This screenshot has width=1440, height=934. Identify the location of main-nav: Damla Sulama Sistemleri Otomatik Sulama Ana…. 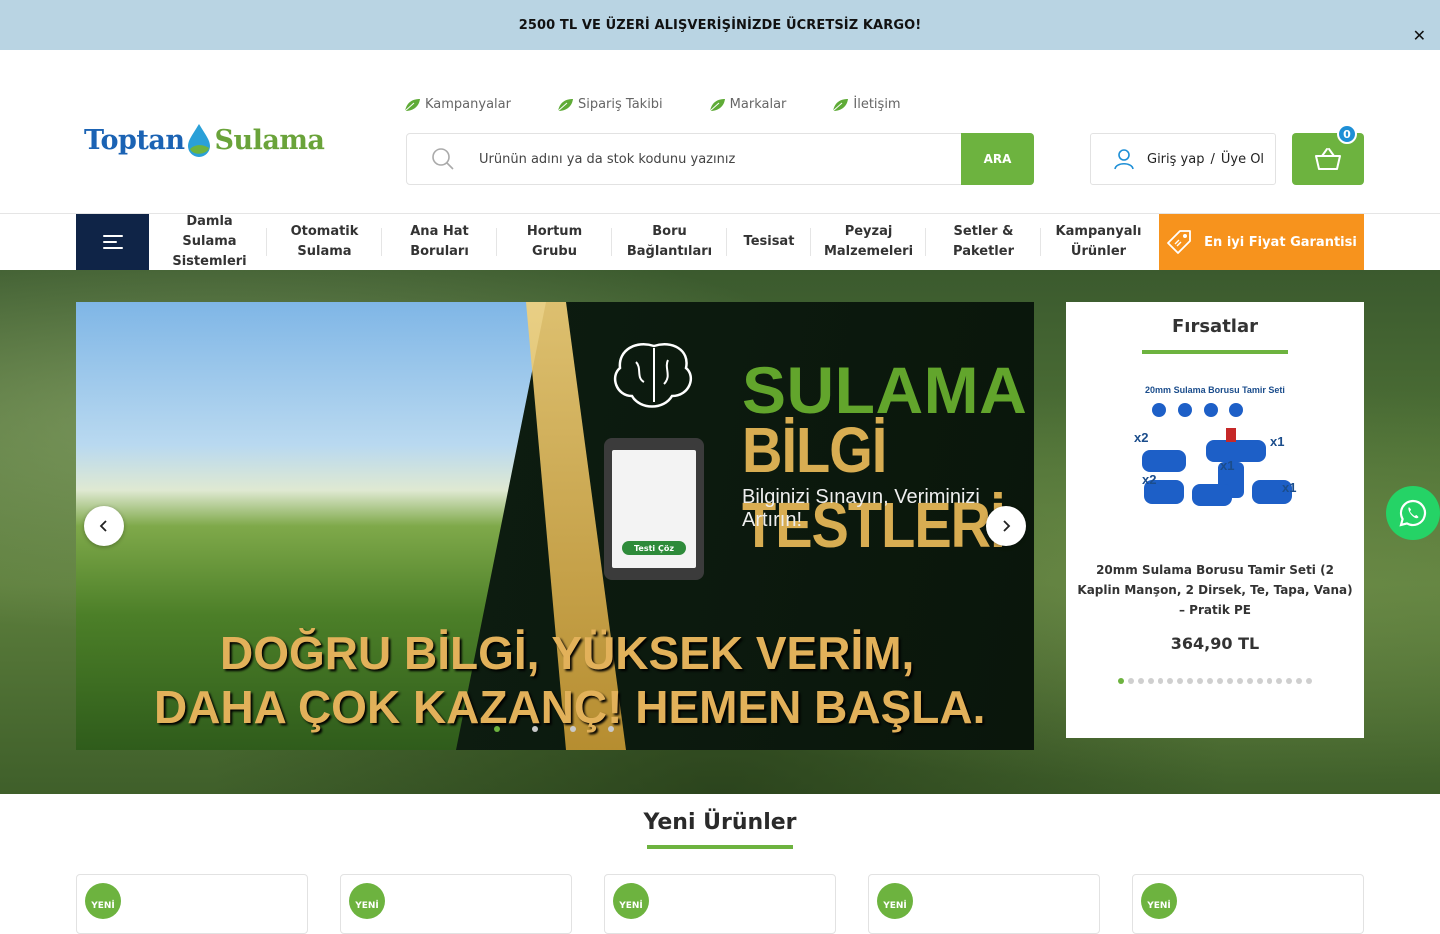
(720, 241).